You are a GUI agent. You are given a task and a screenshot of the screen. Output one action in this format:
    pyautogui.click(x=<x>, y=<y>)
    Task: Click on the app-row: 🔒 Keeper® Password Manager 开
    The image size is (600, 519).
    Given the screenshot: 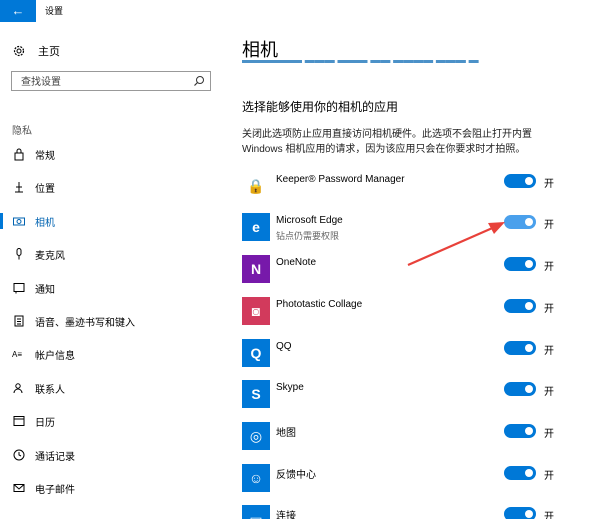 What is the action you would take?
    pyautogui.click(x=412, y=190)
    